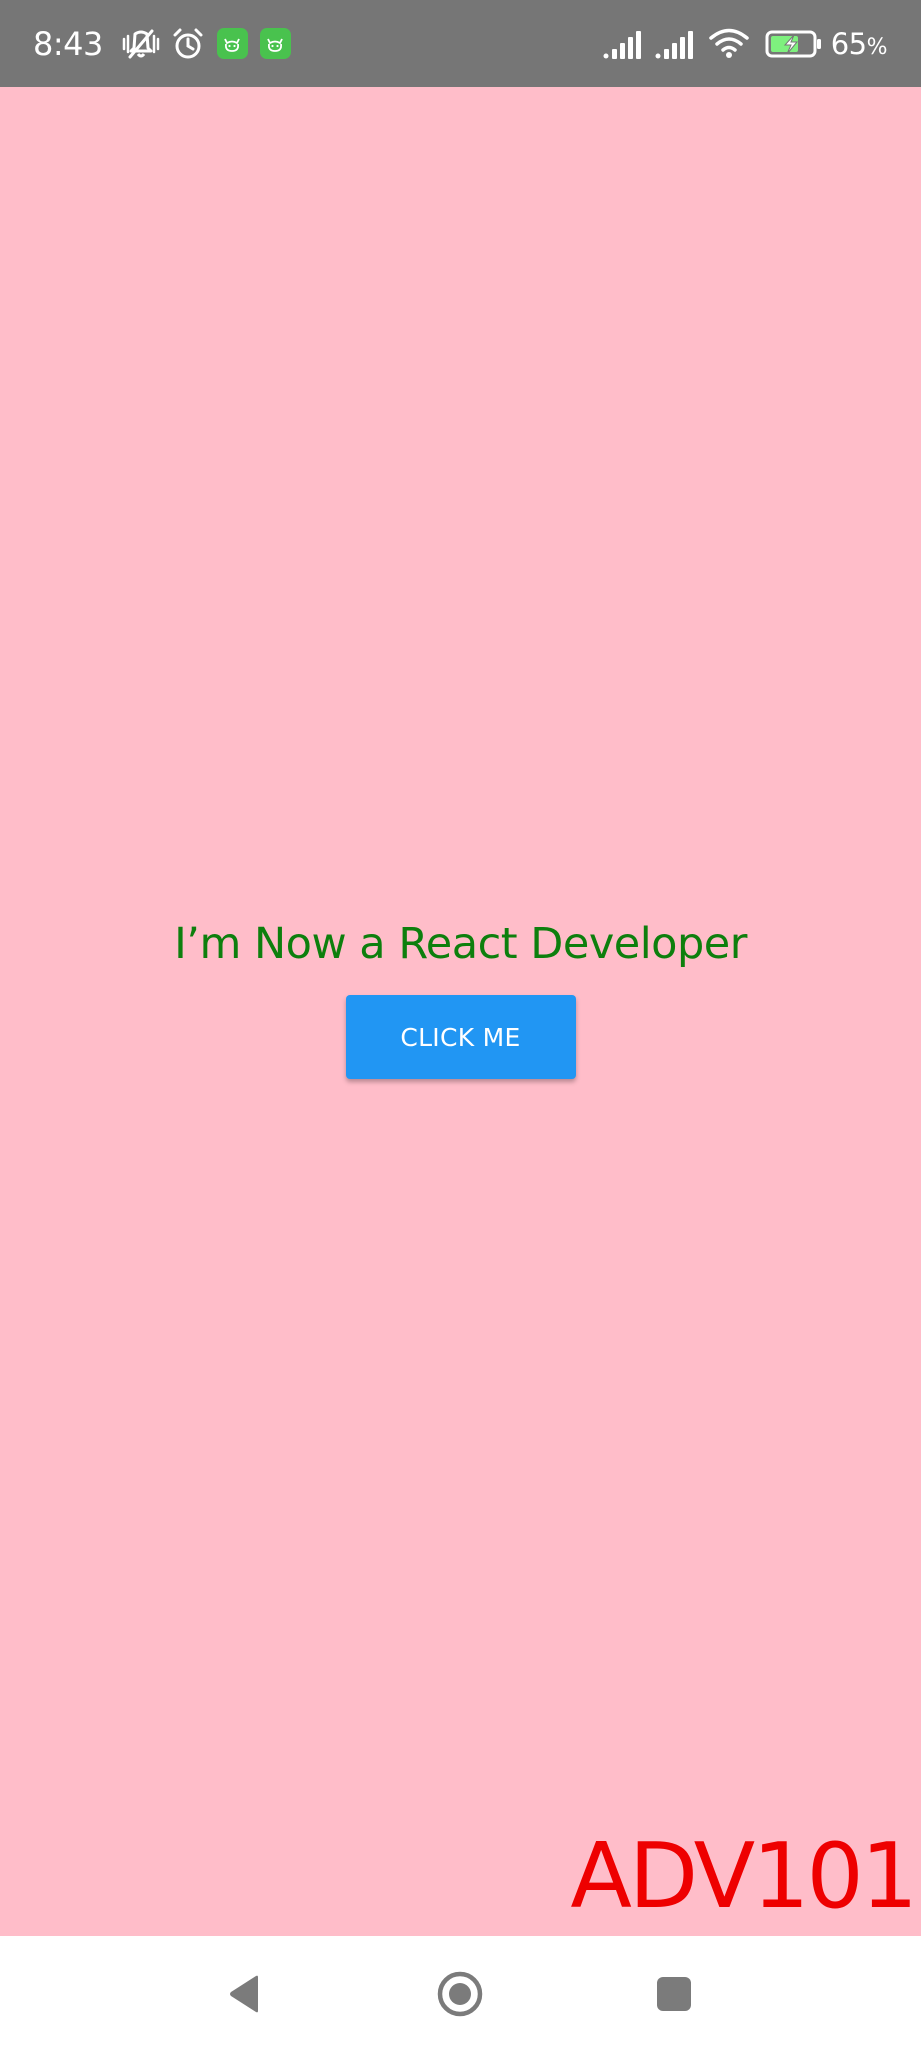 The image size is (921, 2048). I want to click on home-circle-icon, so click(460, 1994).